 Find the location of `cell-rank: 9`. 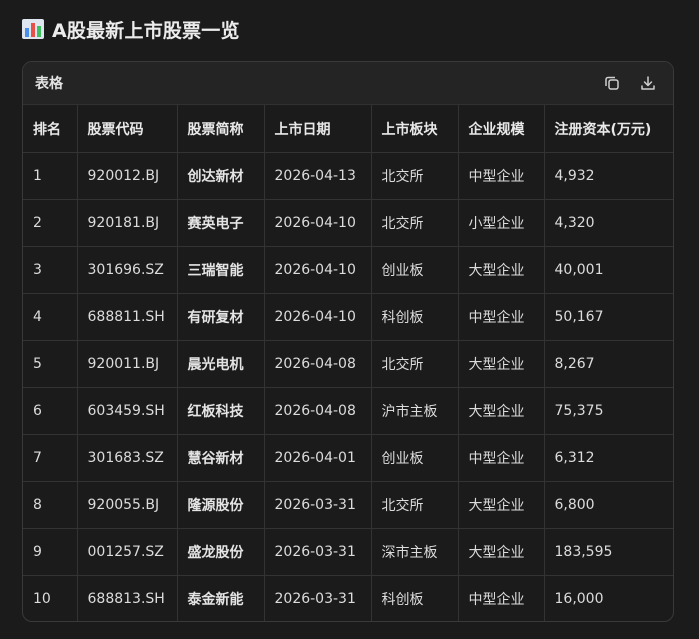

cell-rank: 9 is located at coordinates (50, 552).